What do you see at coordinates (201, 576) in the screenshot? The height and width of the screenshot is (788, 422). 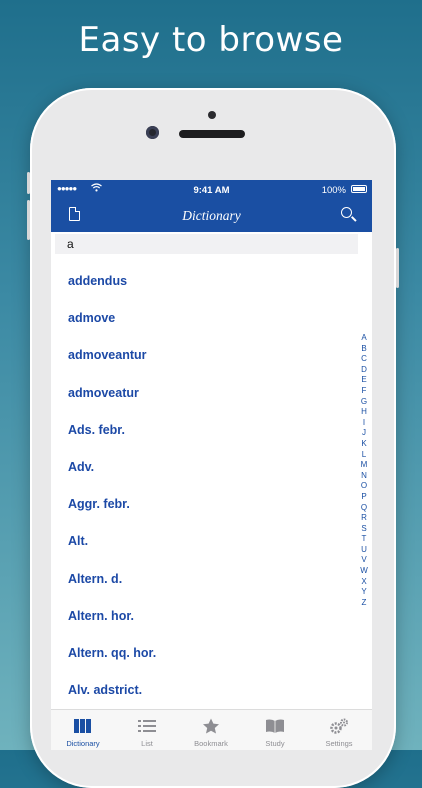 I see `list-item: Altern. d.` at bounding box center [201, 576].